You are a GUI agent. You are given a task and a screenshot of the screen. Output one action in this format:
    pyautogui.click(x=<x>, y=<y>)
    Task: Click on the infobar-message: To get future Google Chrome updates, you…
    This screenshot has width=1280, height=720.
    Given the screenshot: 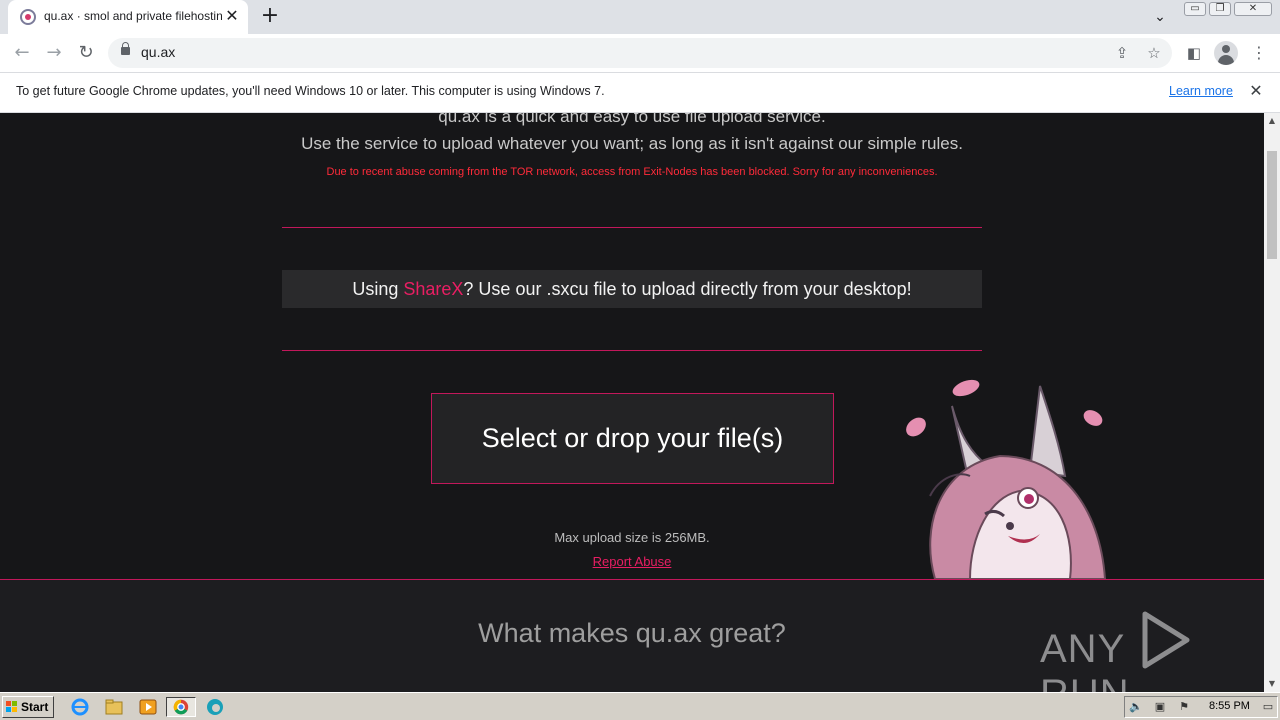 What is the action you would take?
    pyautogui.click(x=310, y=91)
    